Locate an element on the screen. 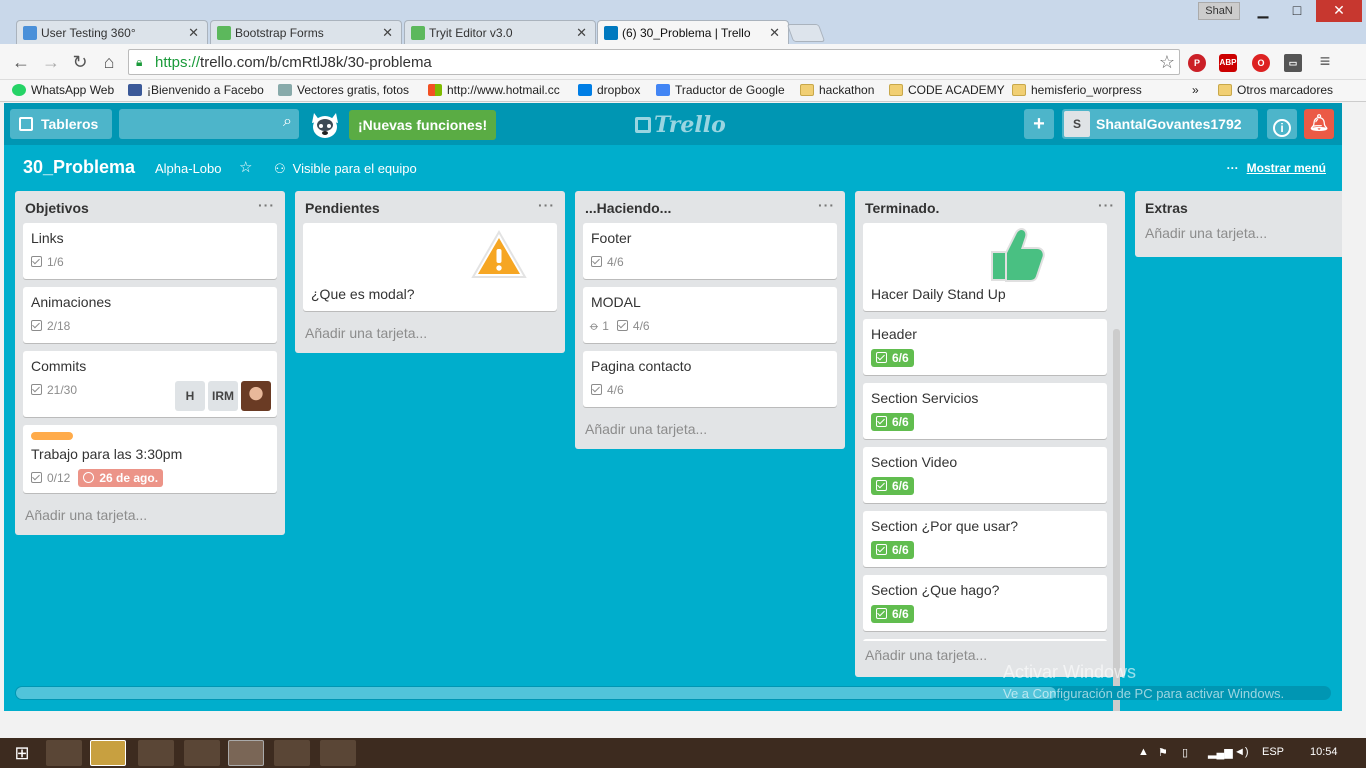 The height and width of the screenshot is (768, 1366). menu-icon: ≡ is located at coordinates (1325, 61).